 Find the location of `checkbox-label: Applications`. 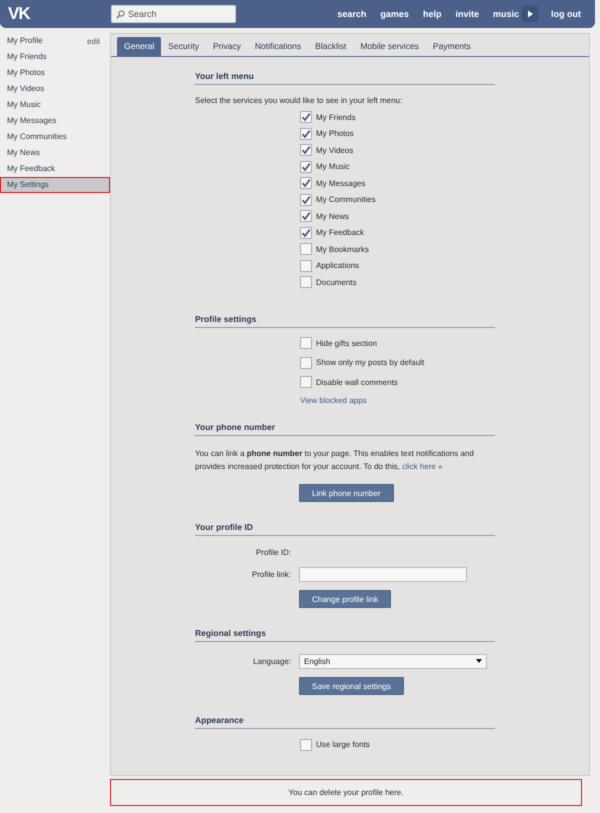

checkbox-label: Applications is located at coordinates (338, 265).